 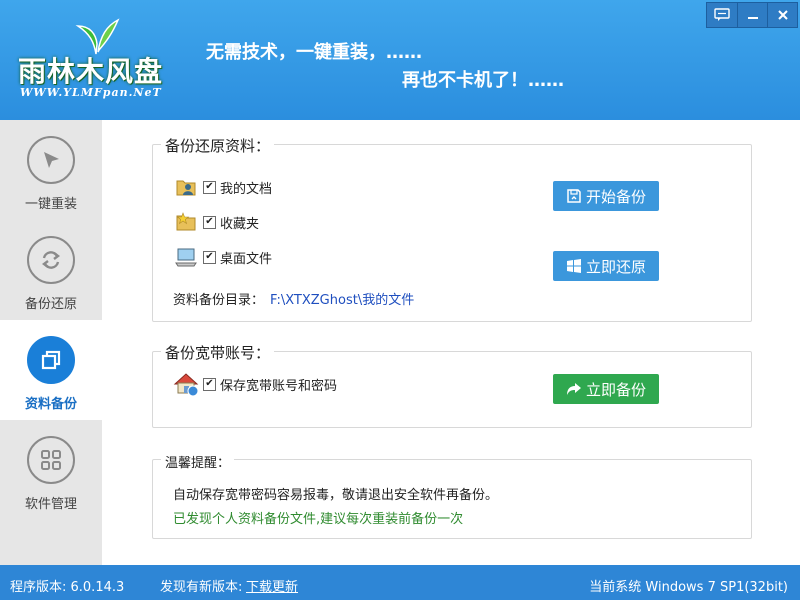 What do you see at coordinates (91, 71) in the screenshot?
I see `logo-title: 雨林木风盘` at bounding box center [91, 71].